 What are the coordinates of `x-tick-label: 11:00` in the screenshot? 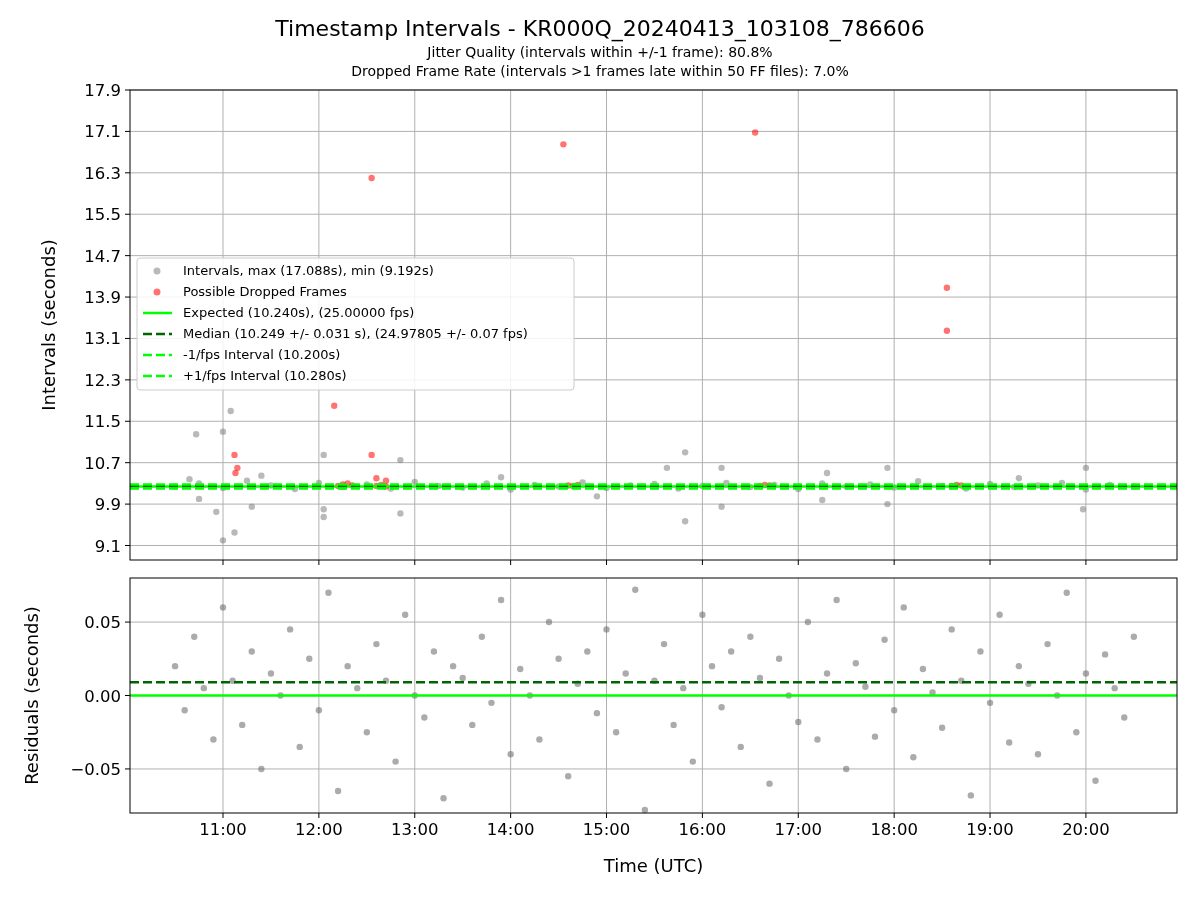 It's located at (223, 829).